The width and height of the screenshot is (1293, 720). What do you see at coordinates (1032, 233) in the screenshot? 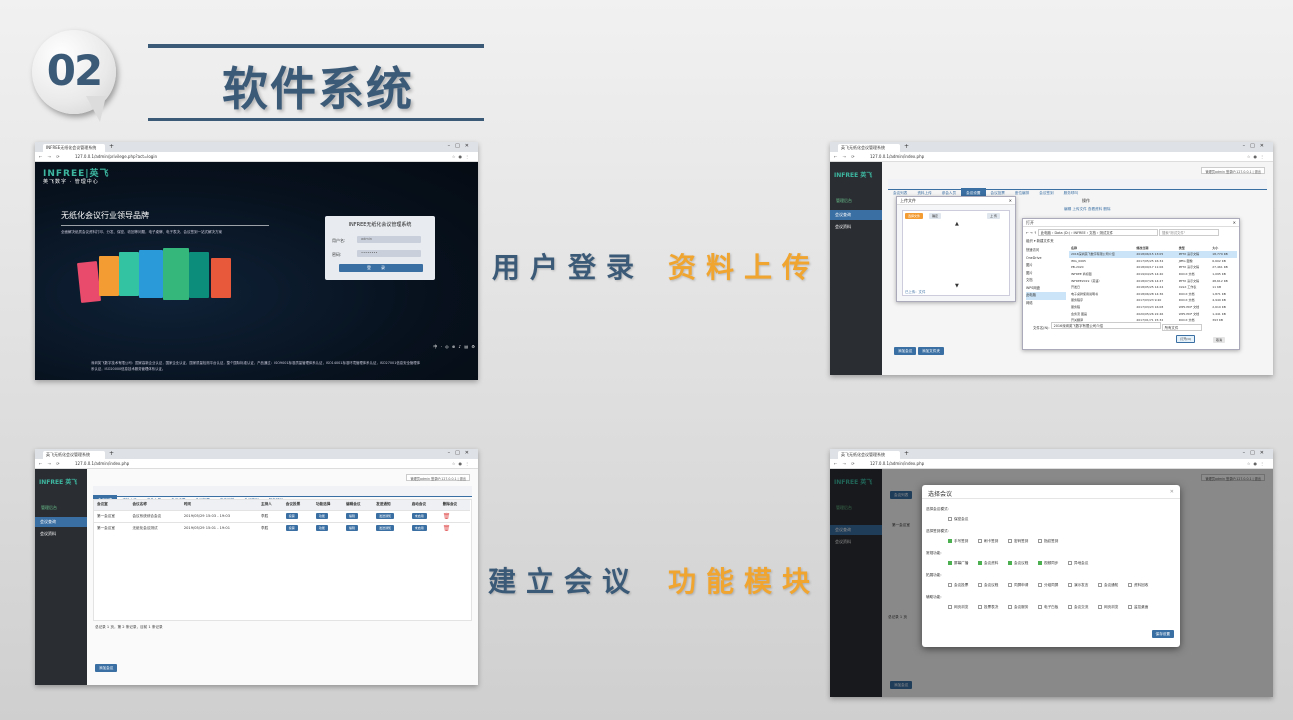
I see `nav-arrows-icon: ← → ↑` at bounding box center [1032, 233].